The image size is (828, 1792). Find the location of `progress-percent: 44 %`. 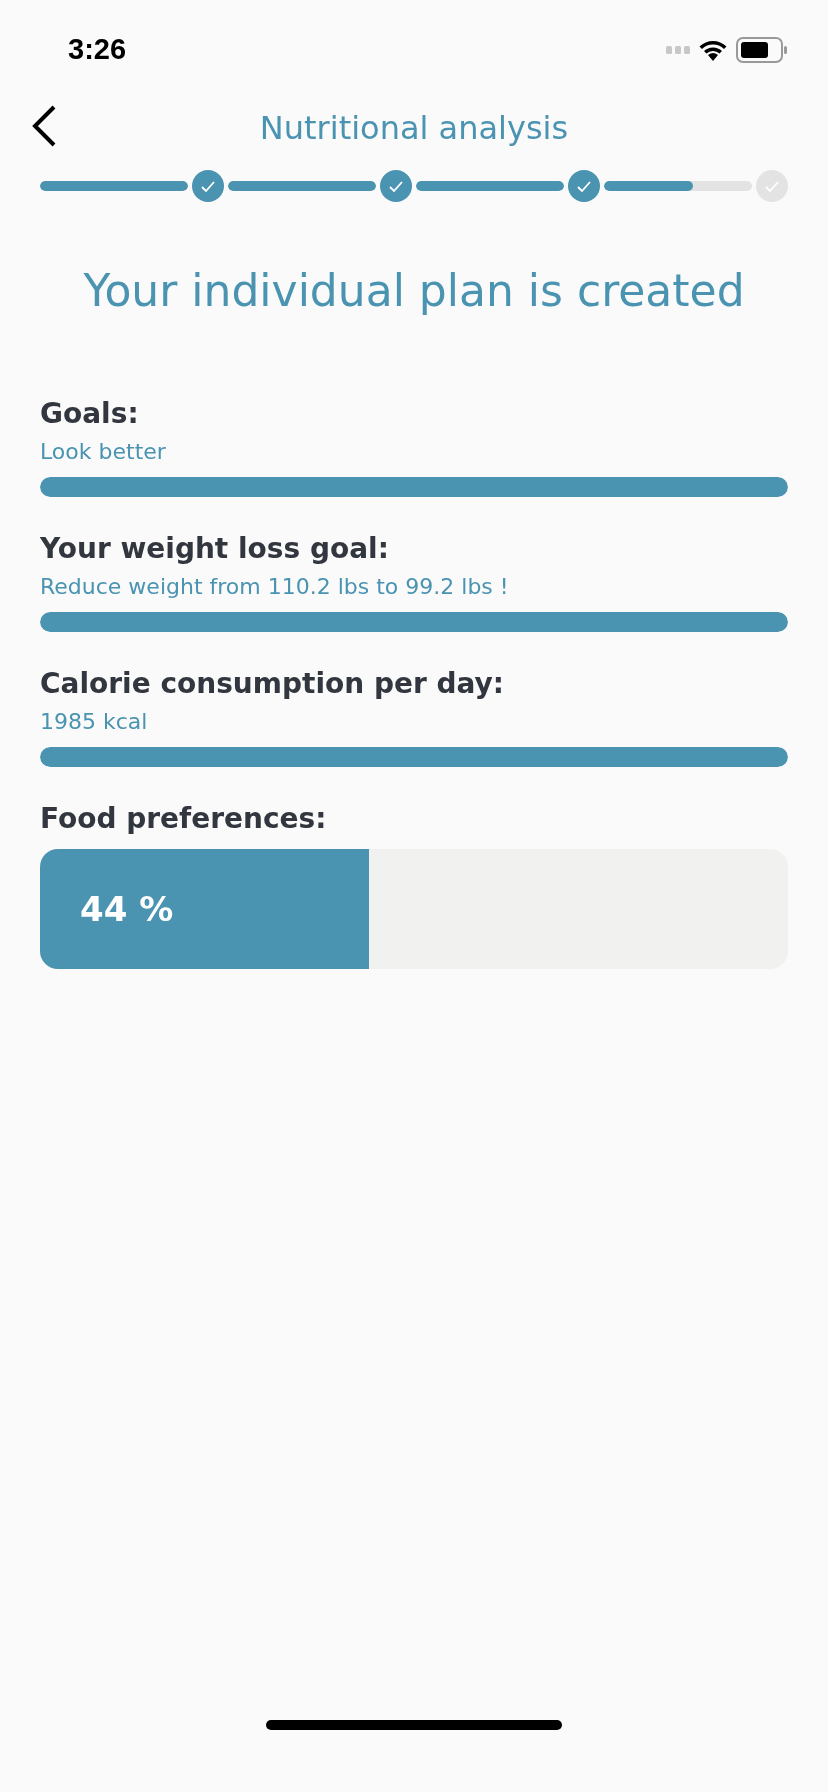

progress-percent: 44 % is located at coordinates (127, 909).